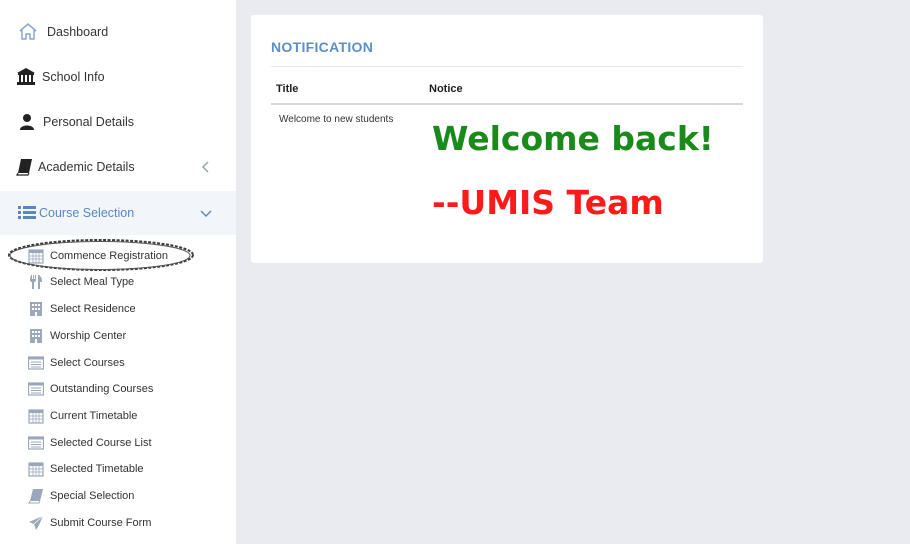 This screenshot has height=544, width=910. I want to click on submenu-item-current-timetable: Current Timetable, so click(118, 416).